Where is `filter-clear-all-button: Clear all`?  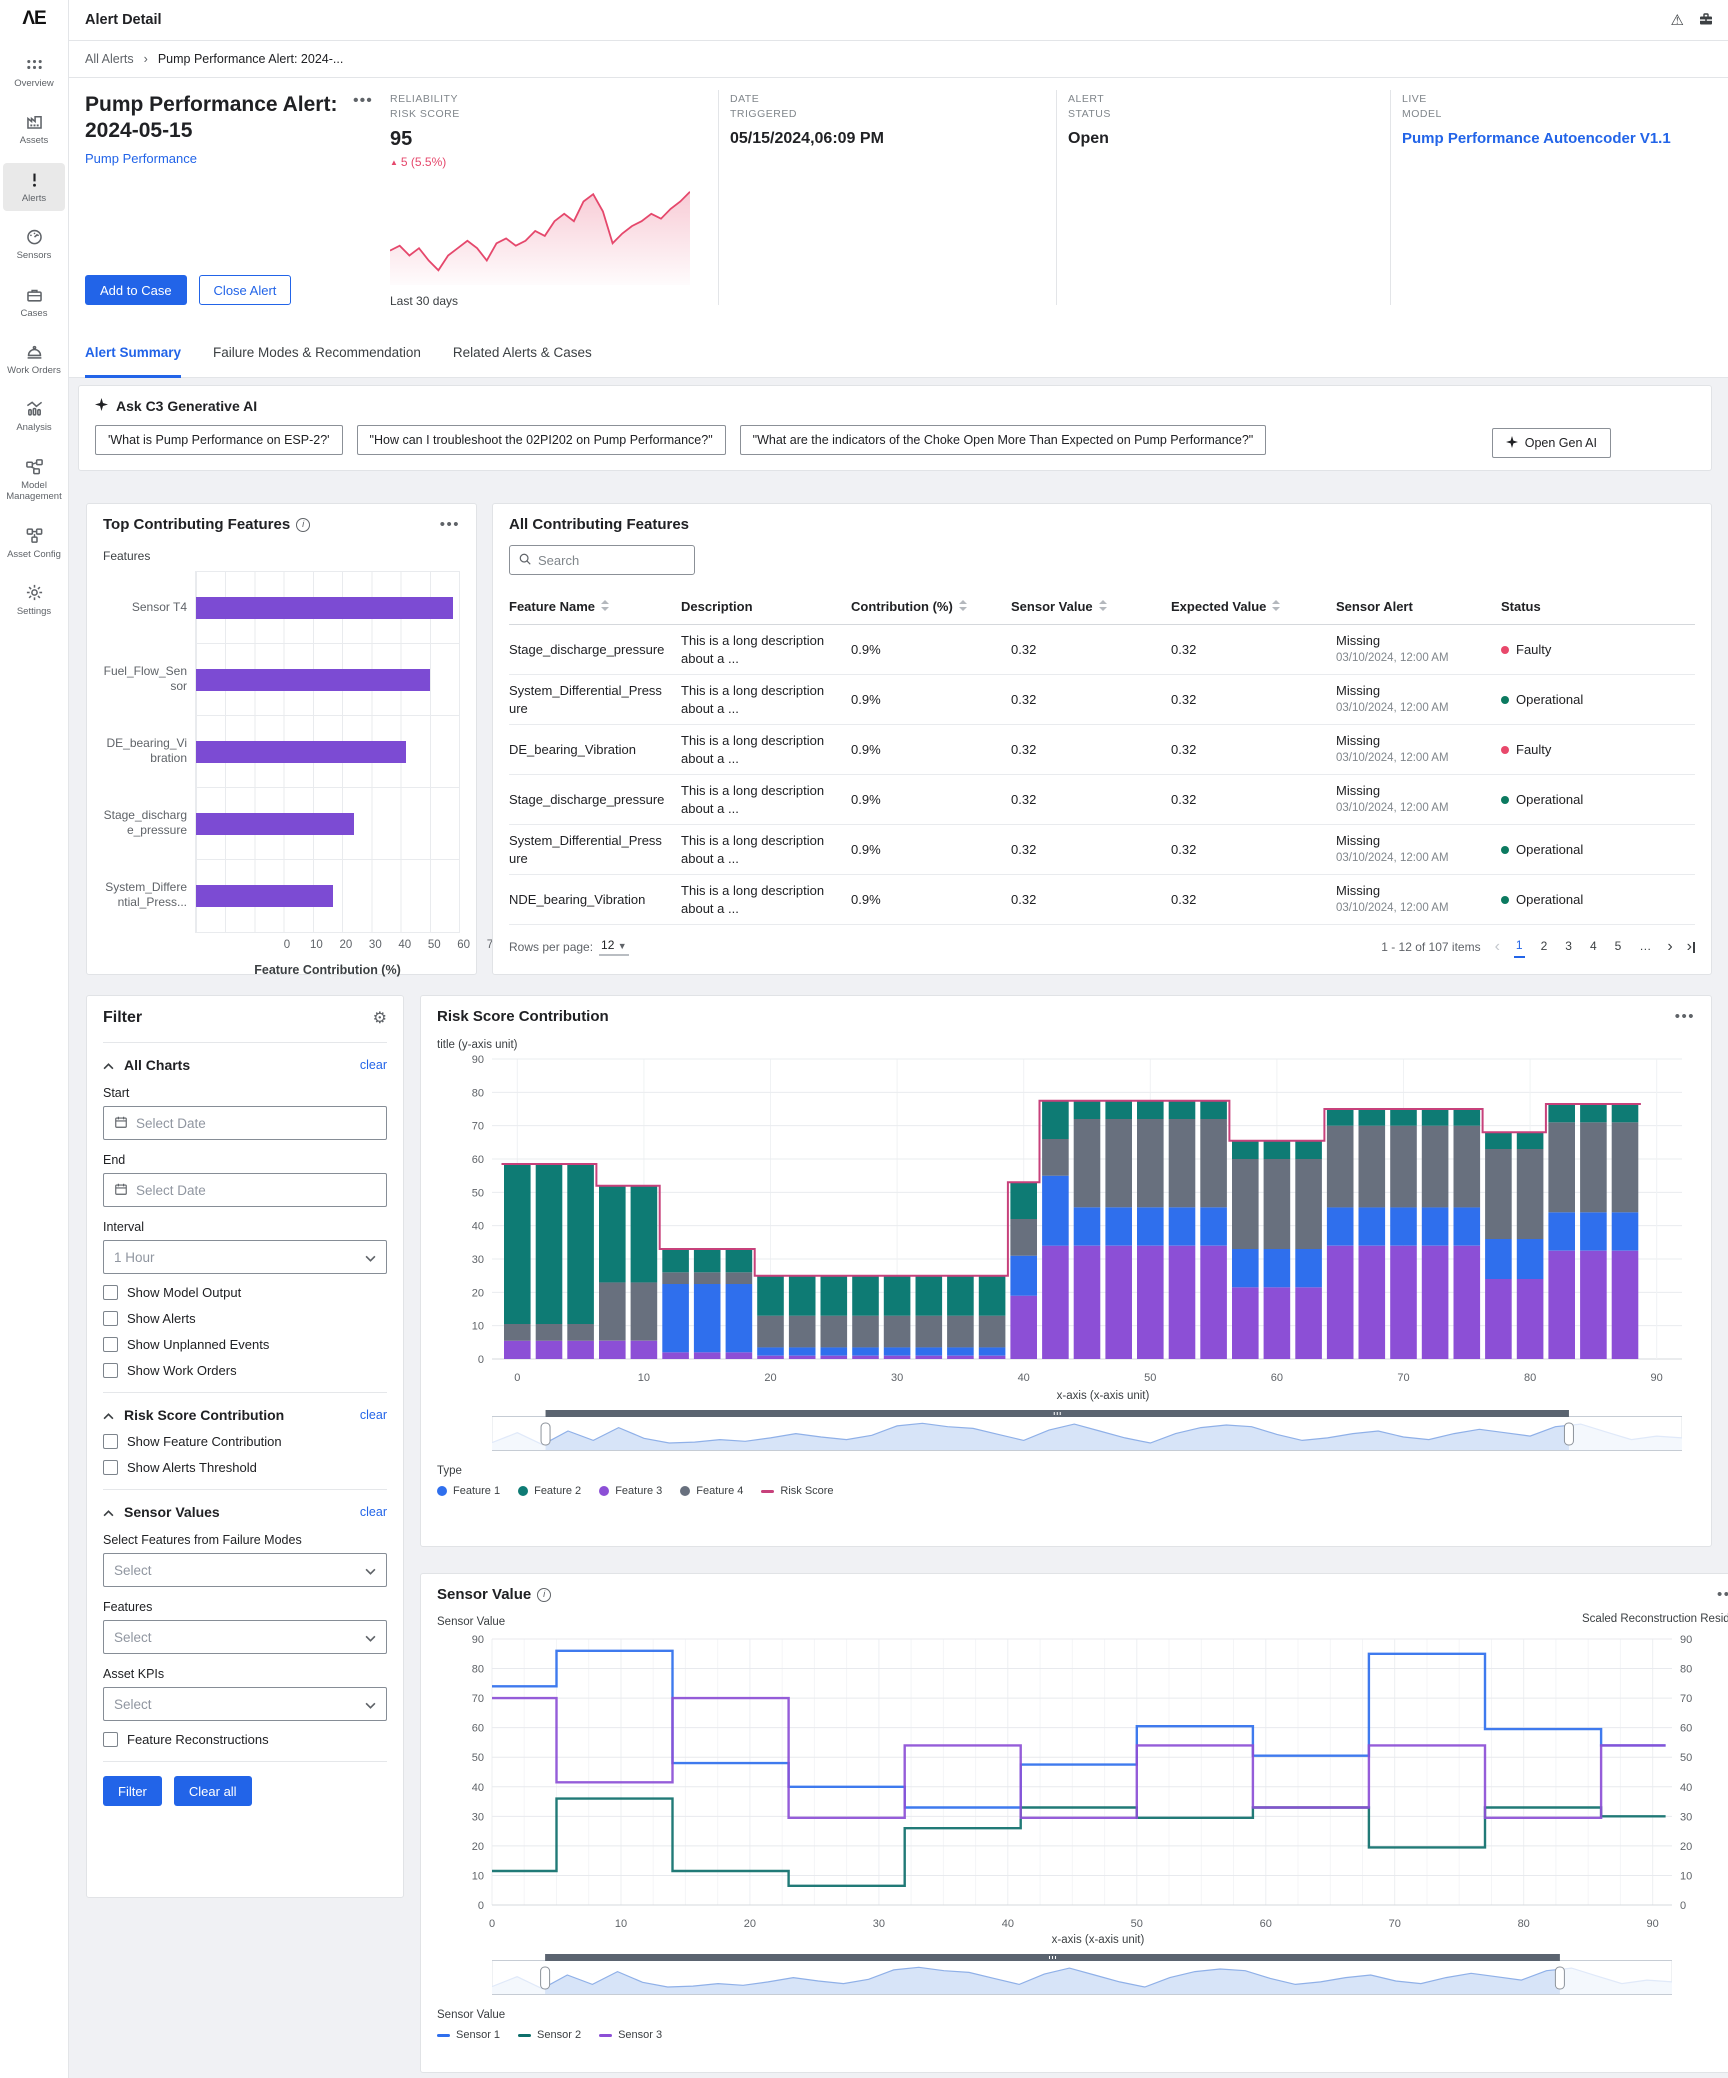
filter-clear-all-button: Clear all is located at coordinates (212, 1791).